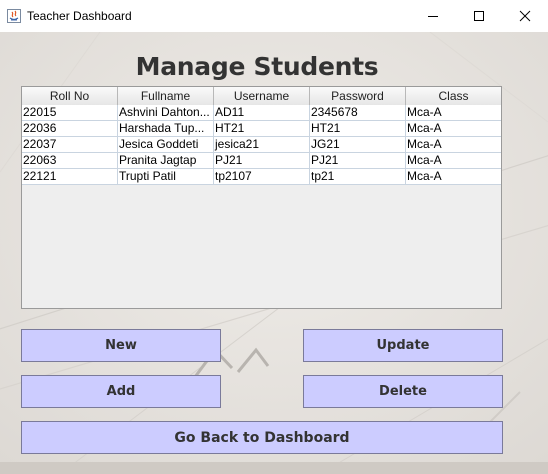 The width and height of the screenshot is (548, 474). I want to click on java-icon, so click(14, 16).